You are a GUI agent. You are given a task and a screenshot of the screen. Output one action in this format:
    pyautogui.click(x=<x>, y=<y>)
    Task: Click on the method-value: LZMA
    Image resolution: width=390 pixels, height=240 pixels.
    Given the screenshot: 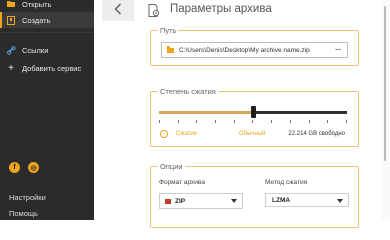 What is the action you would take?
    pyautogui.click(x=281, y=200)
    